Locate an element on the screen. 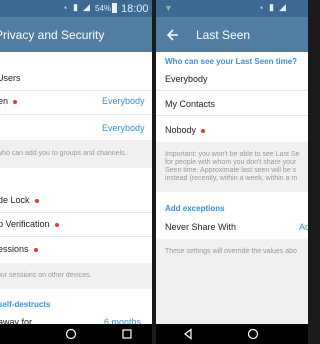  sessions-note-band: our sessions on other devices. is located at coordinates (76, 276).